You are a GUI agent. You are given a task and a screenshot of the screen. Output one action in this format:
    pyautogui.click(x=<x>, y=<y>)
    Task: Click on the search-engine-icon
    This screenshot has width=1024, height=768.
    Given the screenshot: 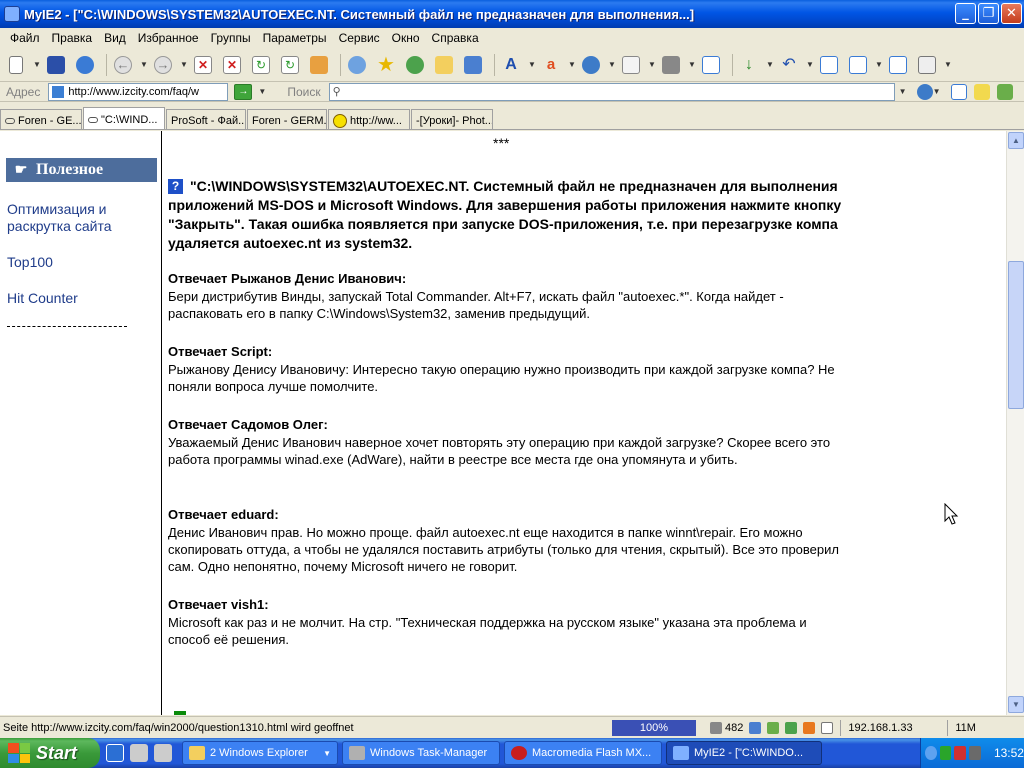 What is the action you would take?
    pyautogui.click(x=924, y=91)
    